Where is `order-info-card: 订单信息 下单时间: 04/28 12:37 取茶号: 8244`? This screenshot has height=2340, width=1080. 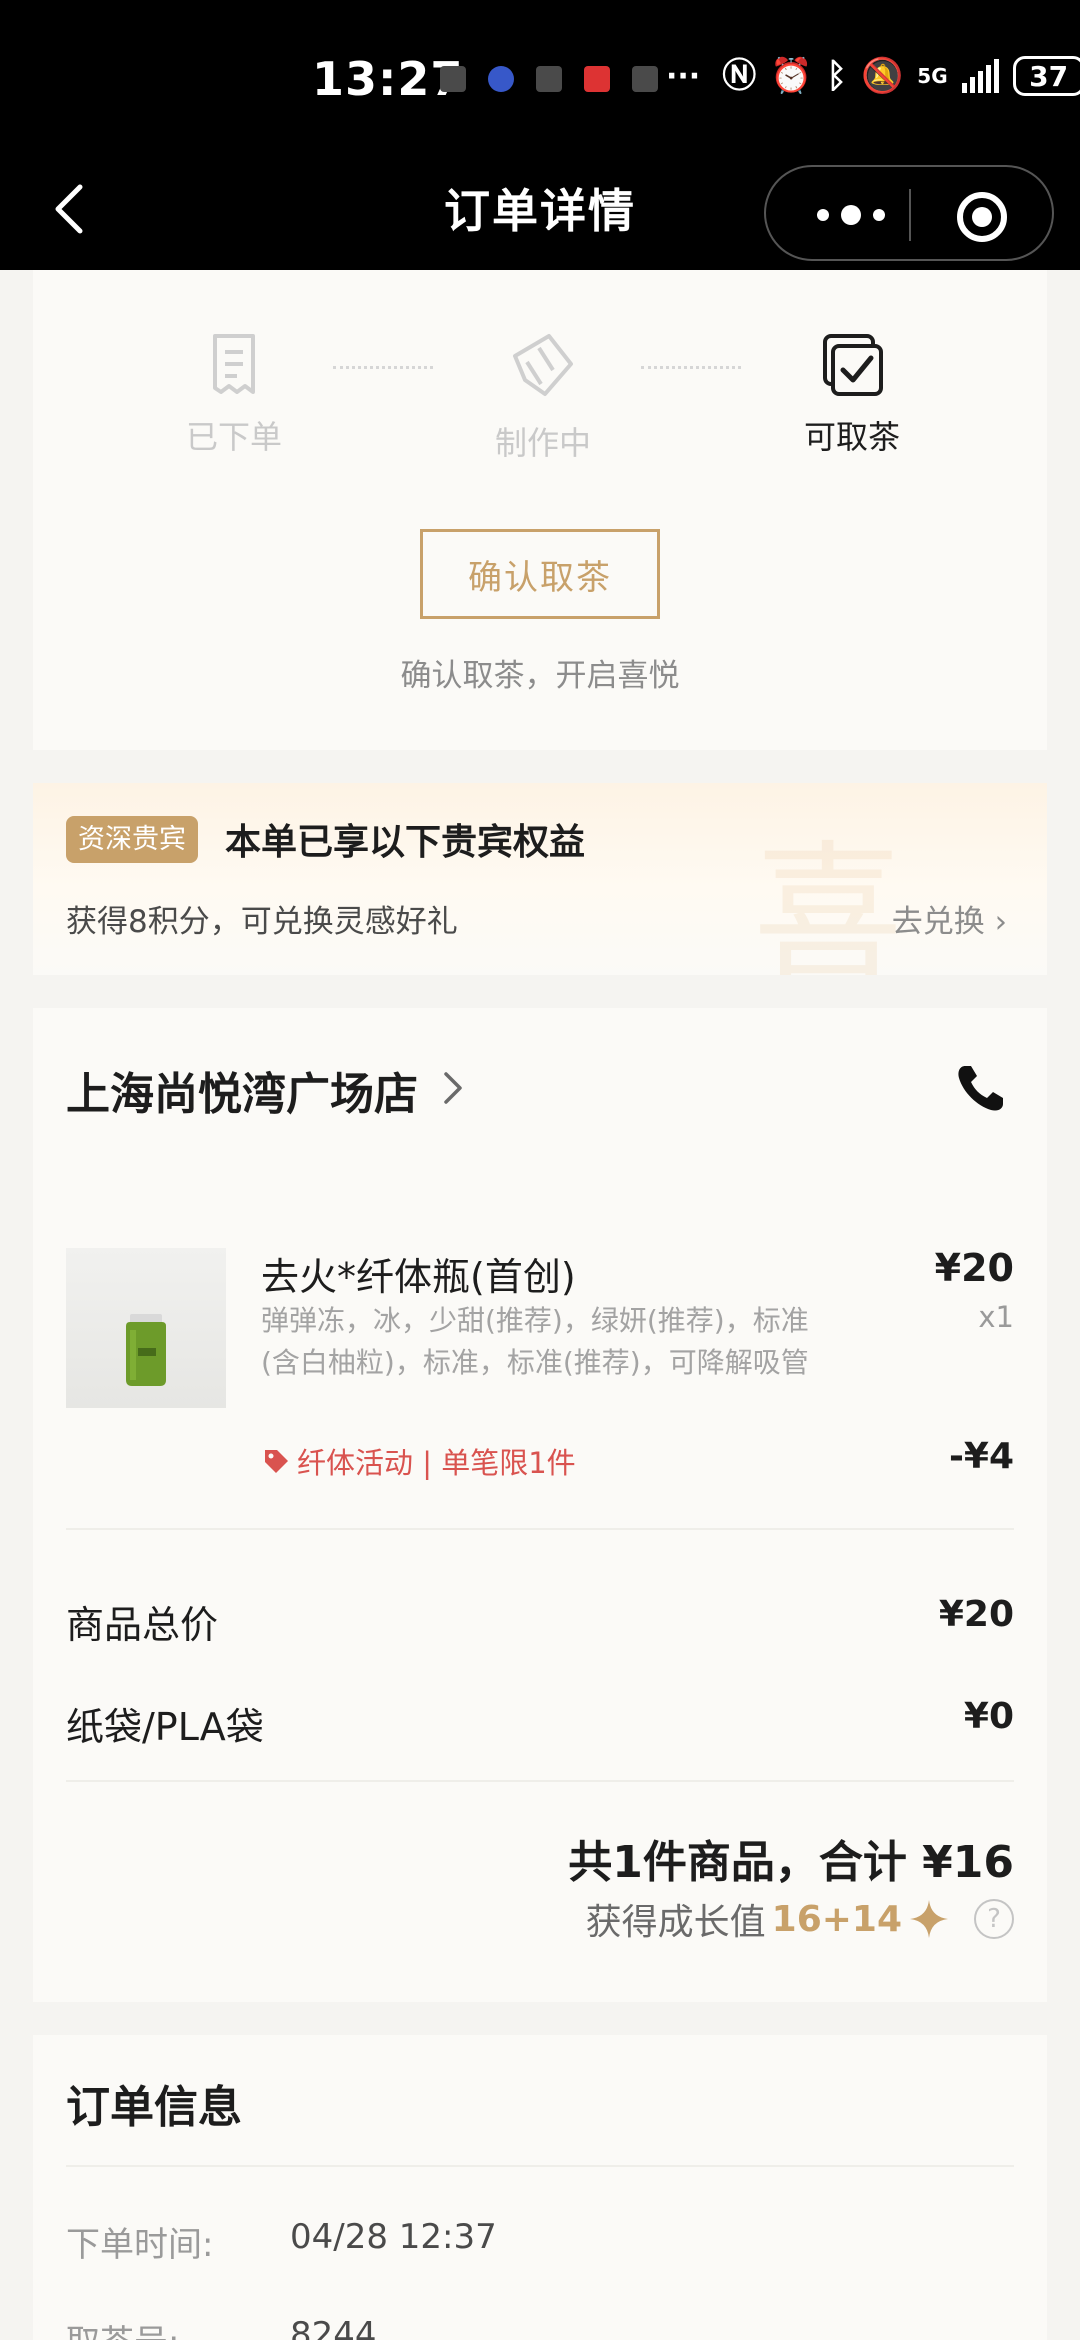
order-info-card: 订单信息 下单时间: 04/28 12:37 取茶号: 8244 is located at coordinates (540, 2187).